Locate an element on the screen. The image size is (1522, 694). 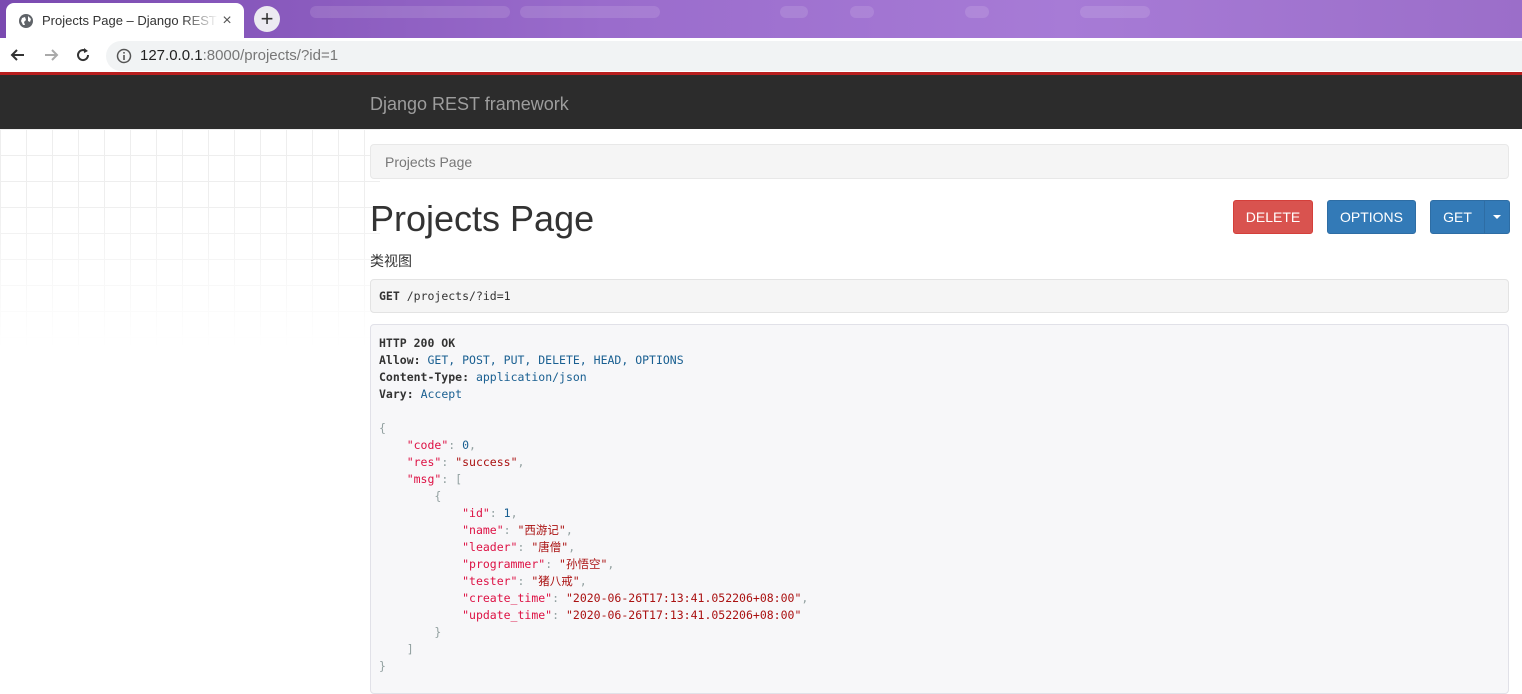
get-button: GET is located at coordinates (1457, 217).